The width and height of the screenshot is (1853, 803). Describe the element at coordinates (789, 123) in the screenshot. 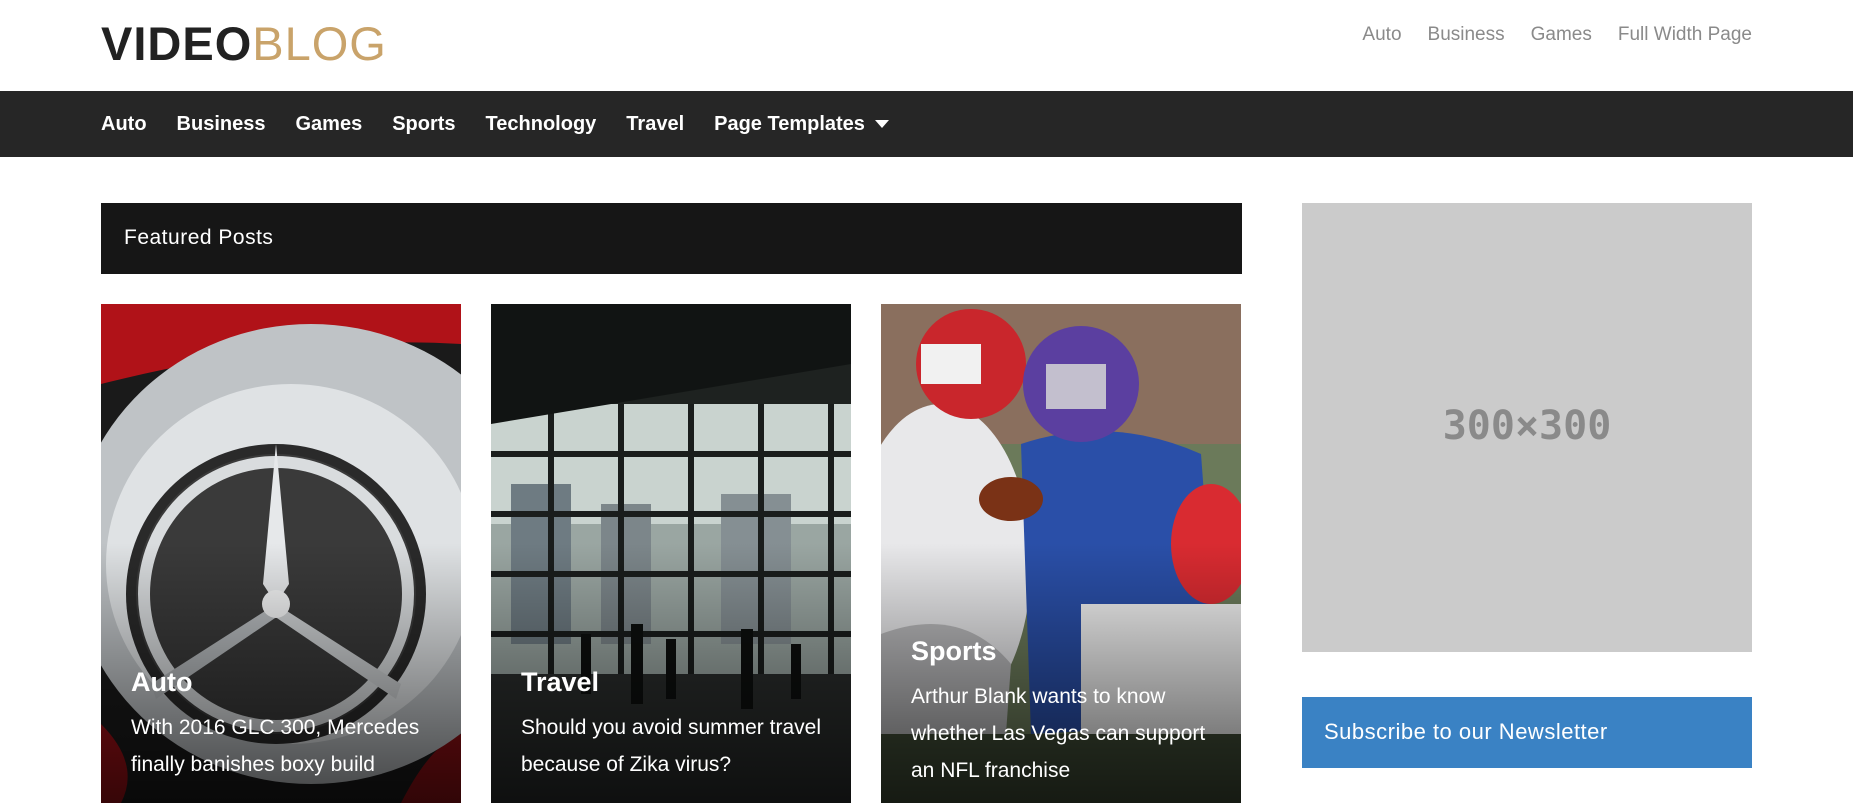

I see `nav-item-page-templates-label: Page Templates` at that location.